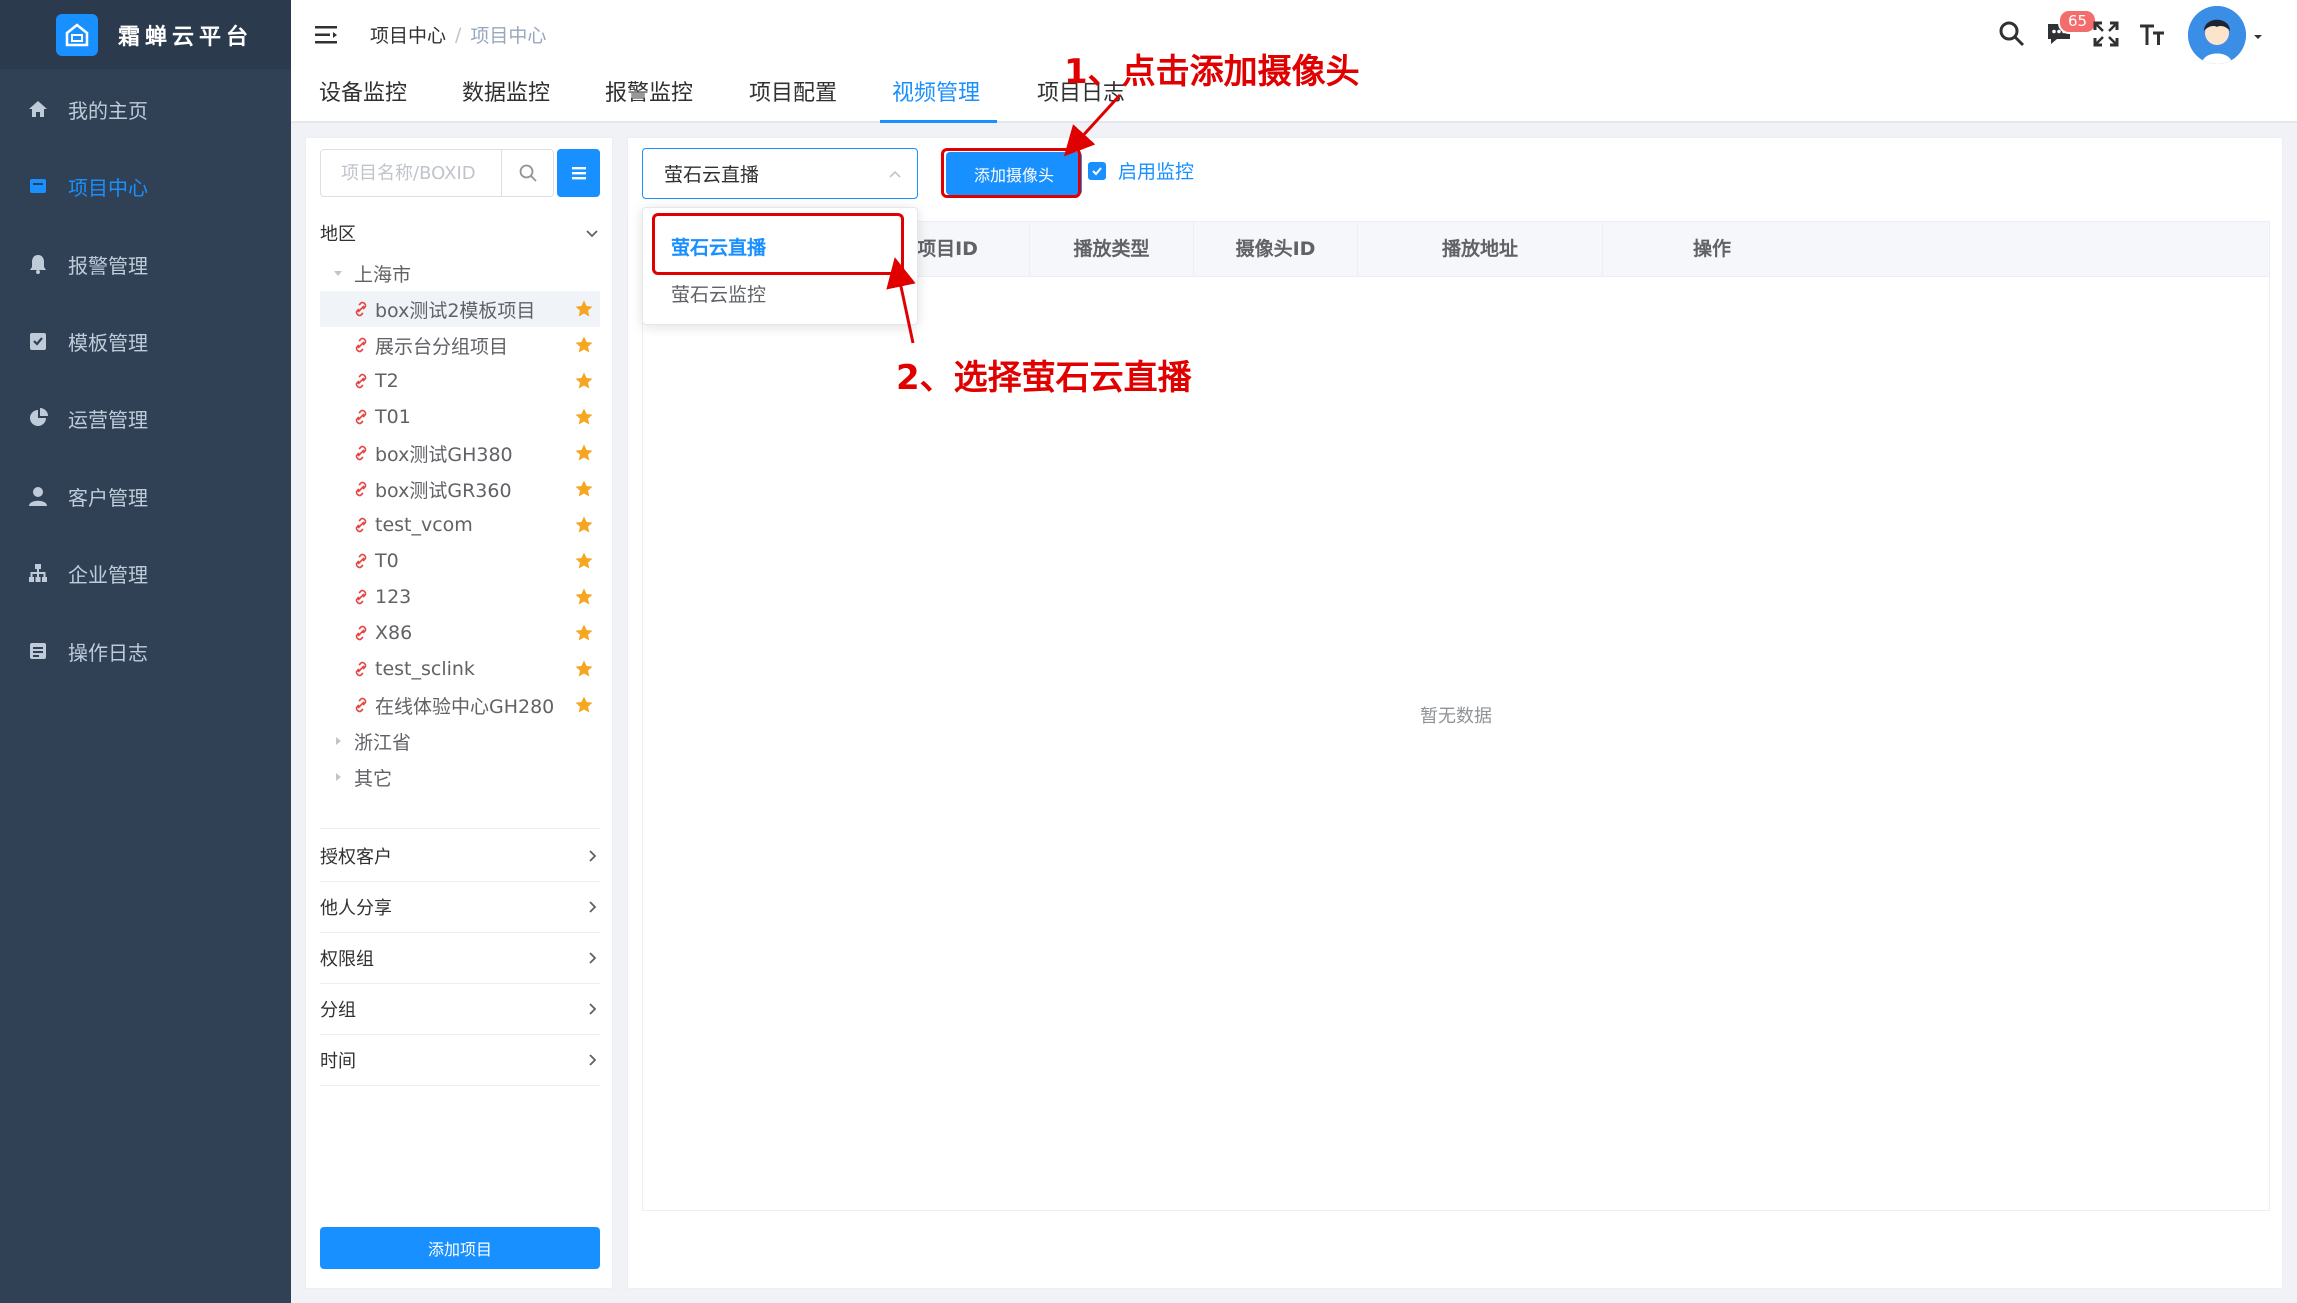  What do you see at coordinates (145, 186) in the screenshot?
I see `sidebar-item-project-center: 项目中心` at bounding box center [145, 186].